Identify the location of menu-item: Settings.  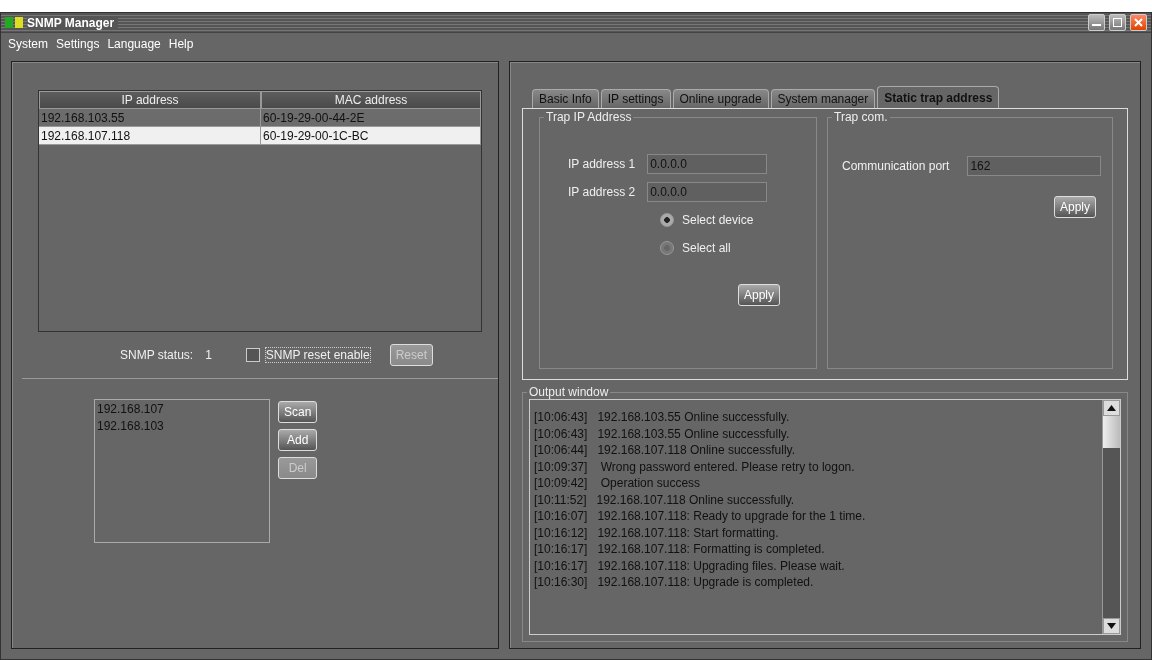
(78, 44).